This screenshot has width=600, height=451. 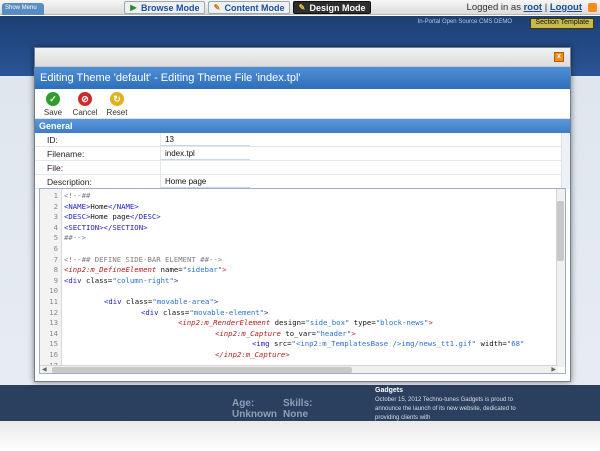 I want to click on age-label: Age:, so click(x=243, y=403).